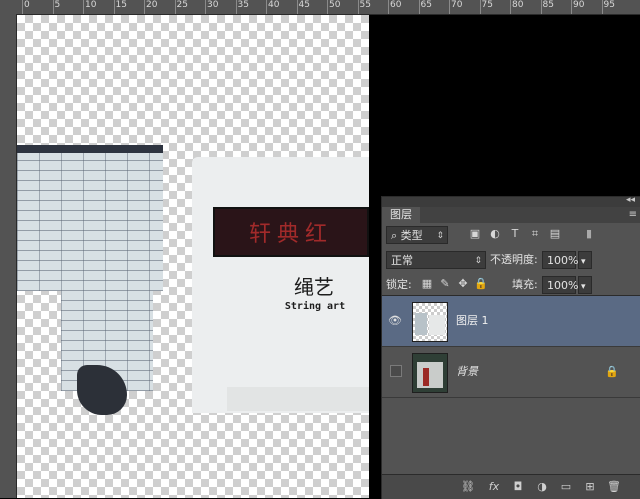  What do you see at coordinates (515, 234) in the screenshot?
I see `type-filter-icon: T` at bounding box center [515, 234].